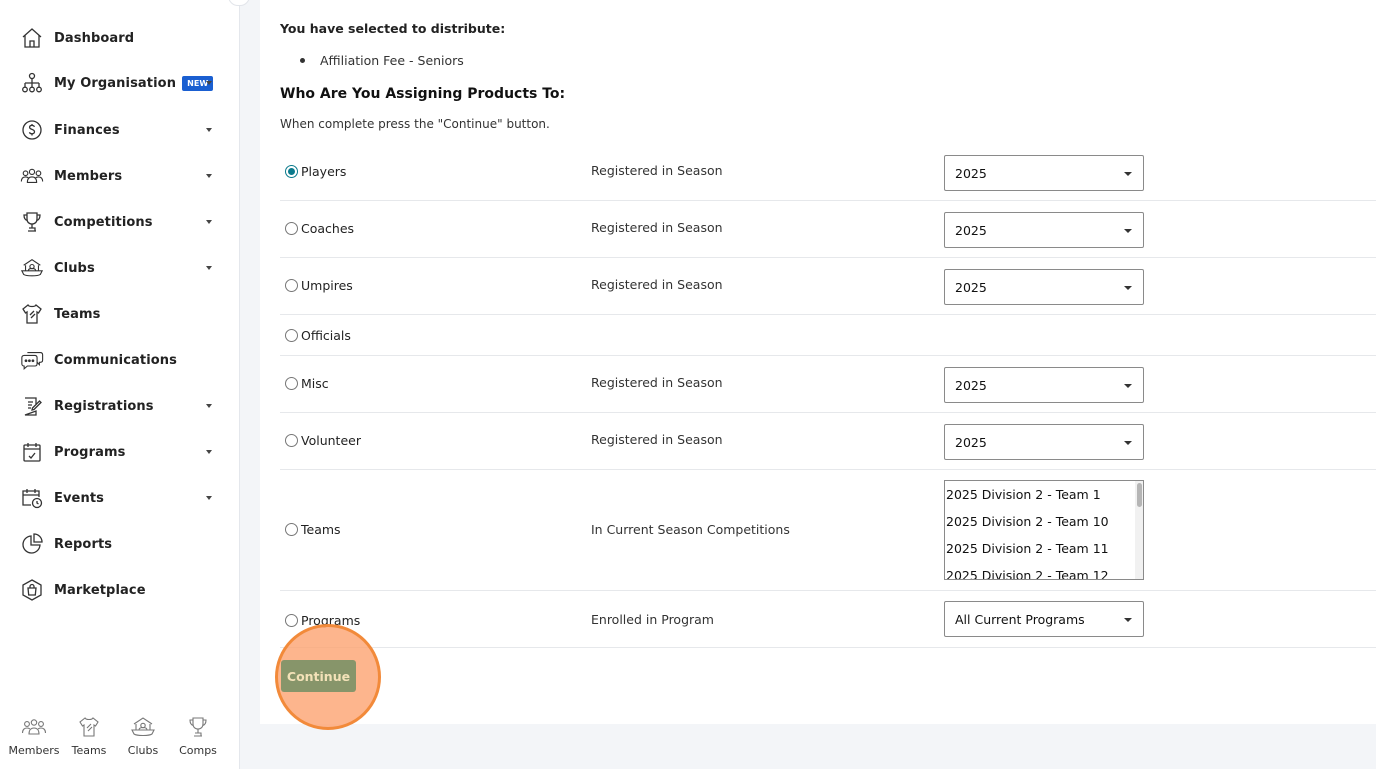 This screenshot has width=1376, height=769. What do you see at coordinates (120, 590) in the screenshot?
I see `sidebar-item-marketplace: Marketplace` at bounding box center [120, 590].